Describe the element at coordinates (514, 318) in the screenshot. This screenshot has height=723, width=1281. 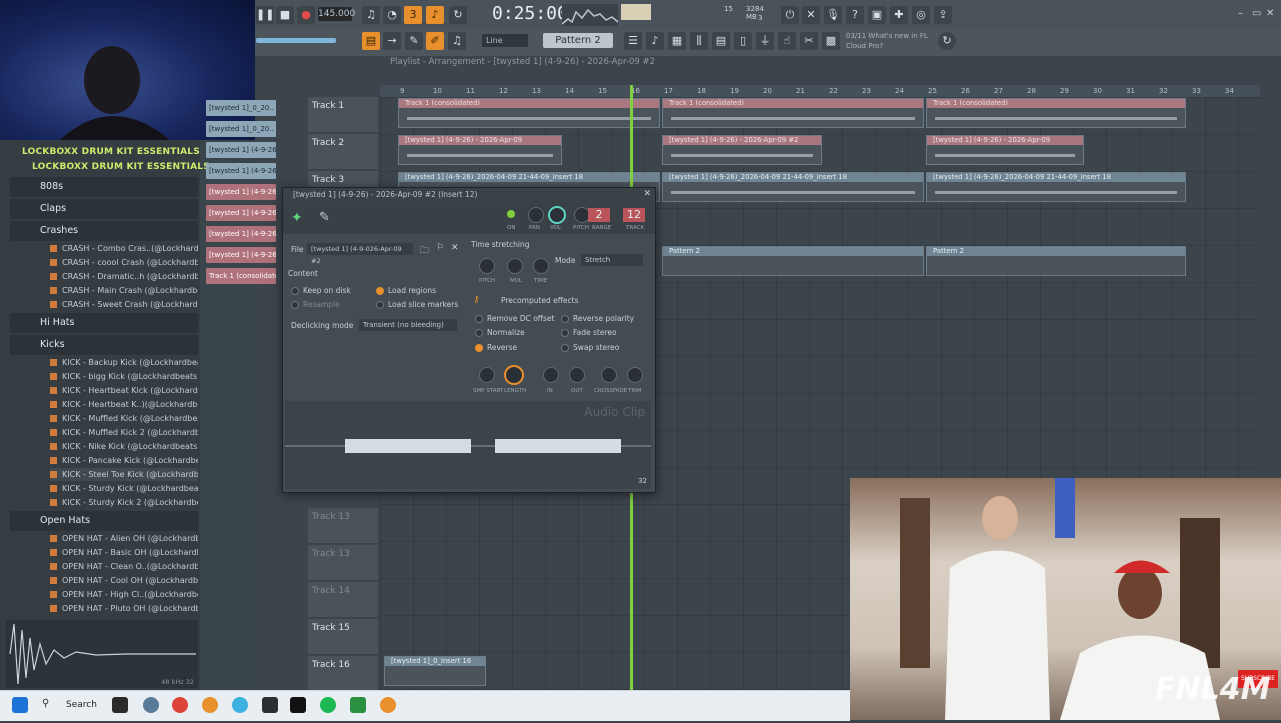
I see `fx-remove-dc: Remove DC offset` at that location.